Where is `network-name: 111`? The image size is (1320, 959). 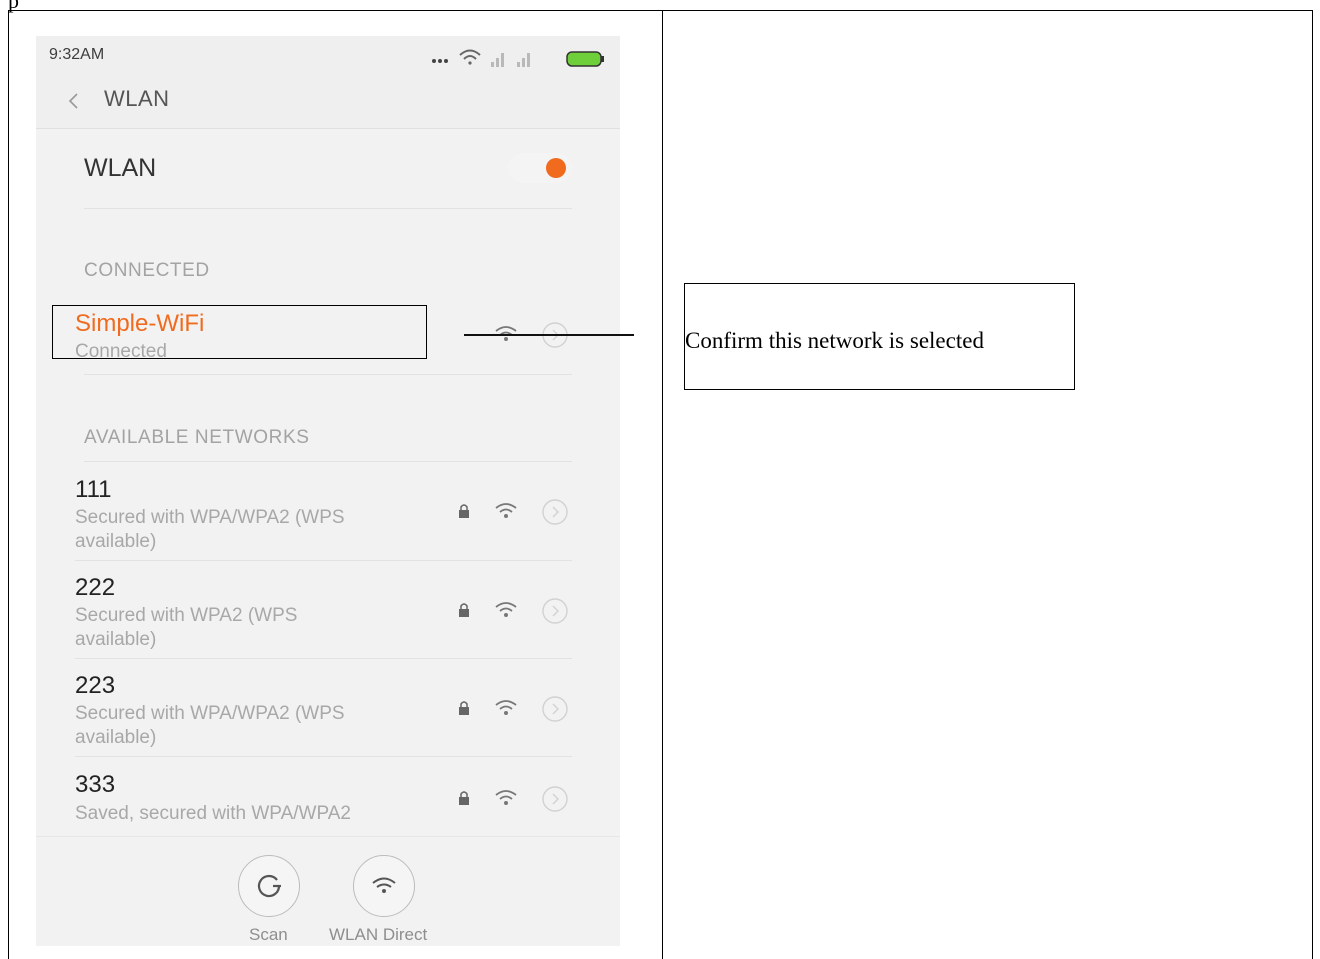
network-name: 111 is located at coordinates (93, 489).